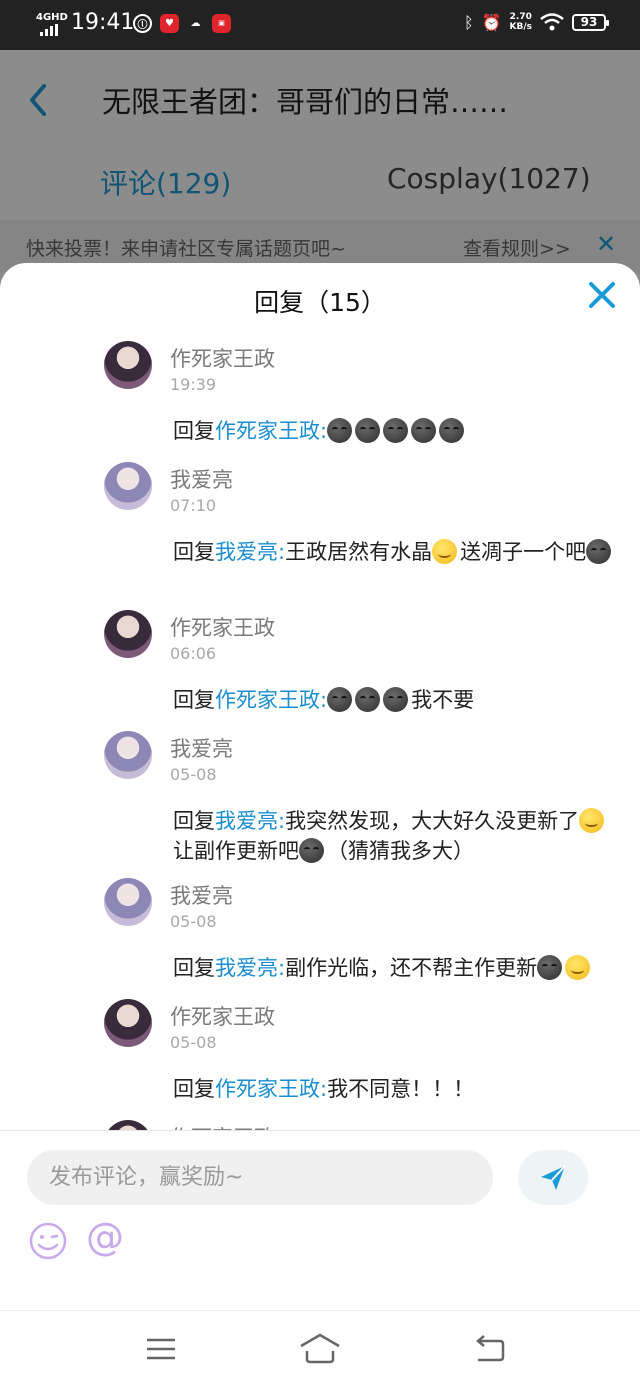  What do you see at coordinates (193, 384) in the screenshot?
I see `comment-time: 19:39` at bounding box center [193, 384].